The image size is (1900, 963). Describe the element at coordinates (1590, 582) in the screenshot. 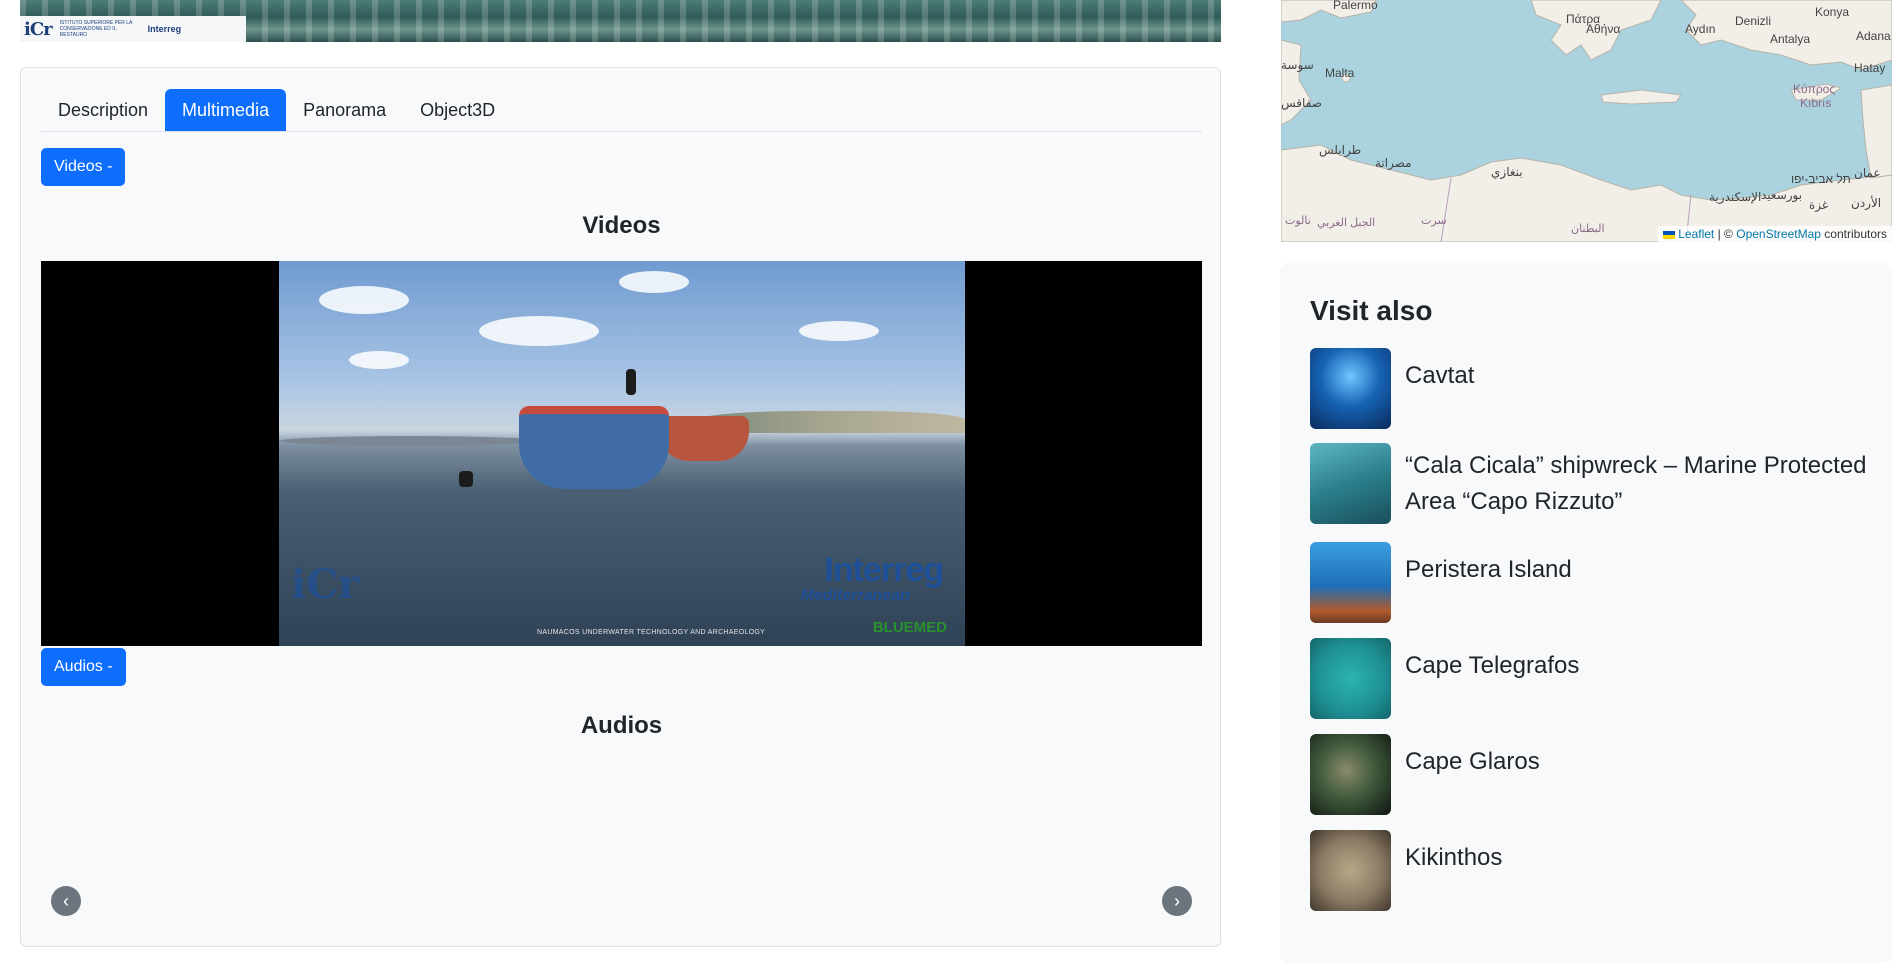

I see `visit-item-peristera-island: Peristera Island` at that location.